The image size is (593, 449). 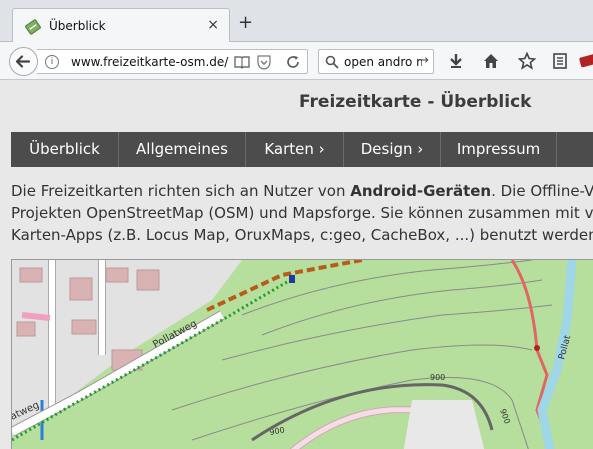 What do you see at coordinates (415, 102) in the screenshot?
I see `page-title: Freizeitkarte - Überblick` at bounding box center [415, 102].